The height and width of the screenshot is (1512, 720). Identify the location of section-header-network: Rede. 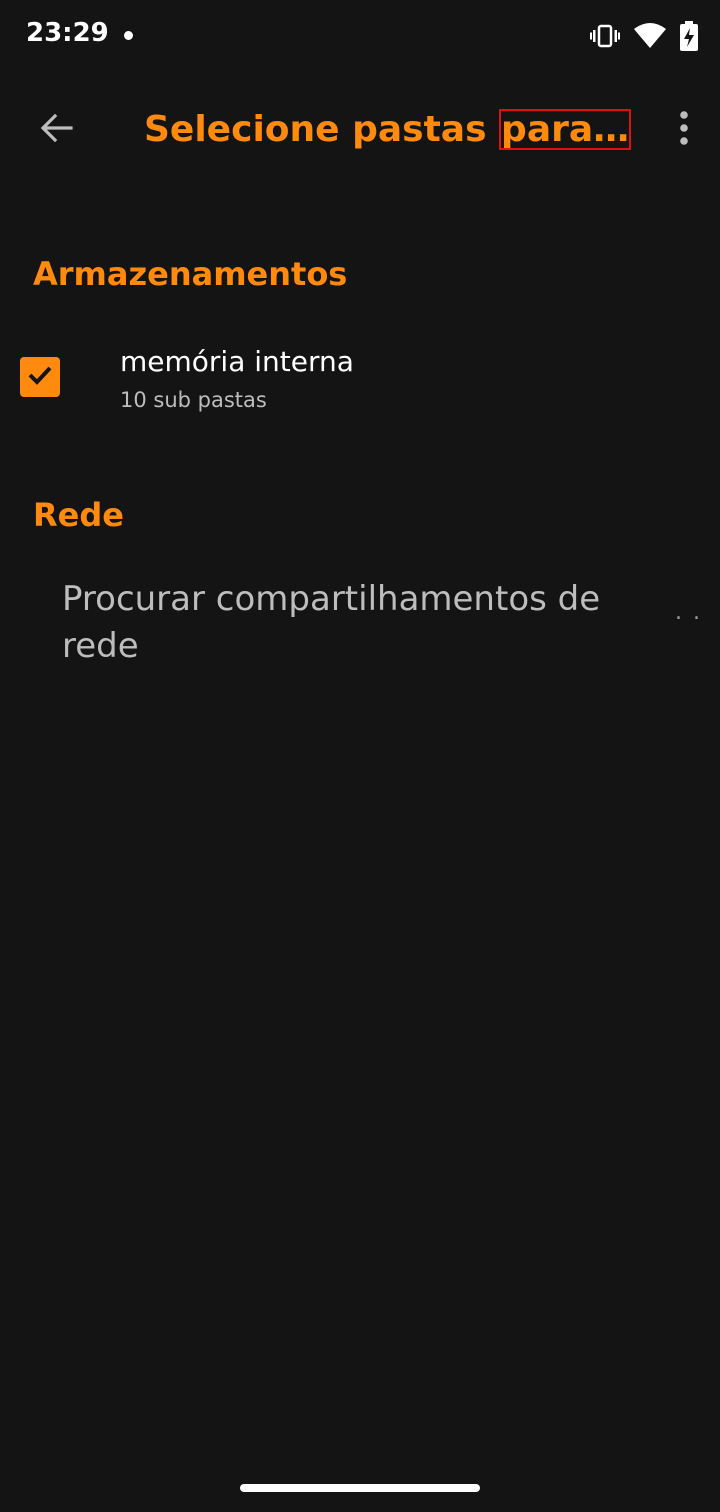
(78, 515).